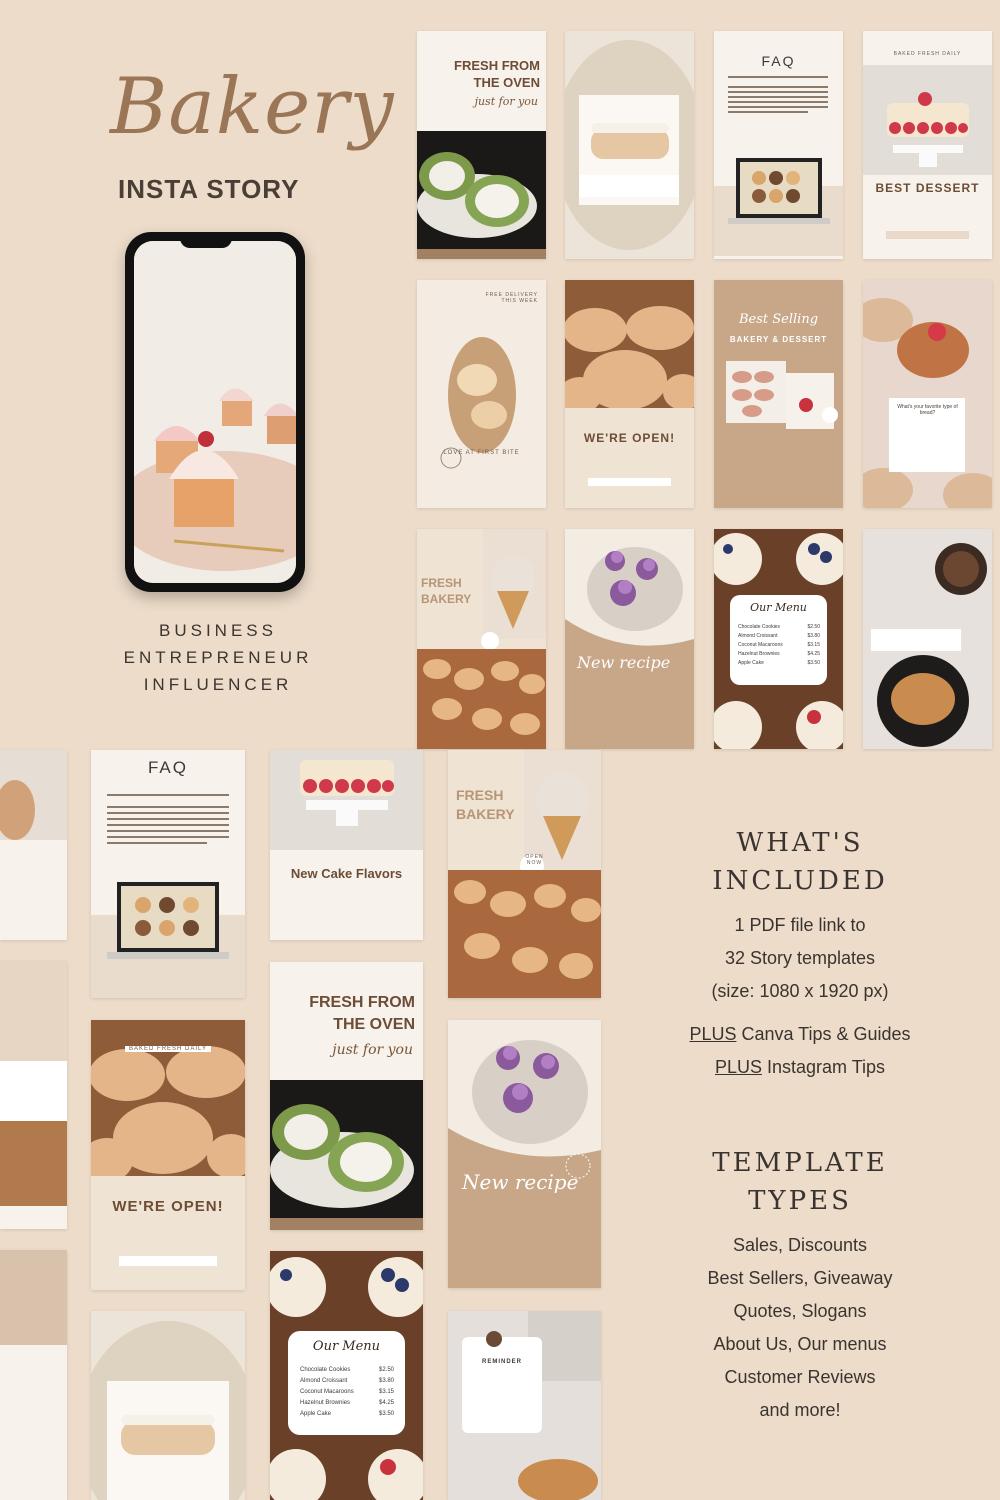 This screenshot has height=1500, width=1000. I want to click on types-item: About Us, Our menus, so click(800, 1344).